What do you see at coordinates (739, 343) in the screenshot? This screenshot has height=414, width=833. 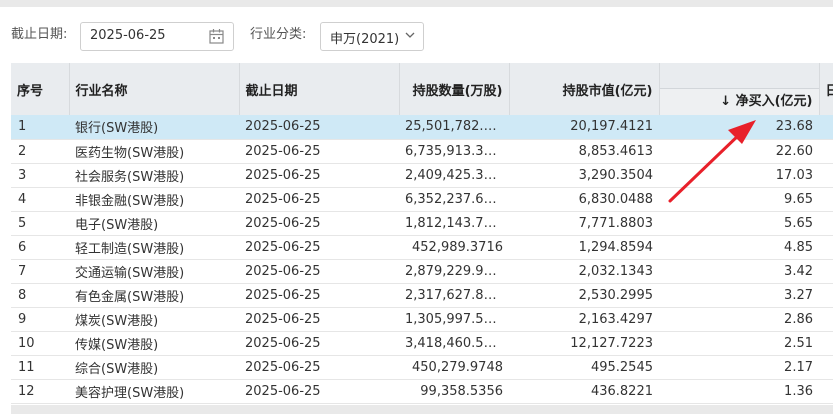 I see `cell-net-buy: 2.51` at bounding box center [739, 343].